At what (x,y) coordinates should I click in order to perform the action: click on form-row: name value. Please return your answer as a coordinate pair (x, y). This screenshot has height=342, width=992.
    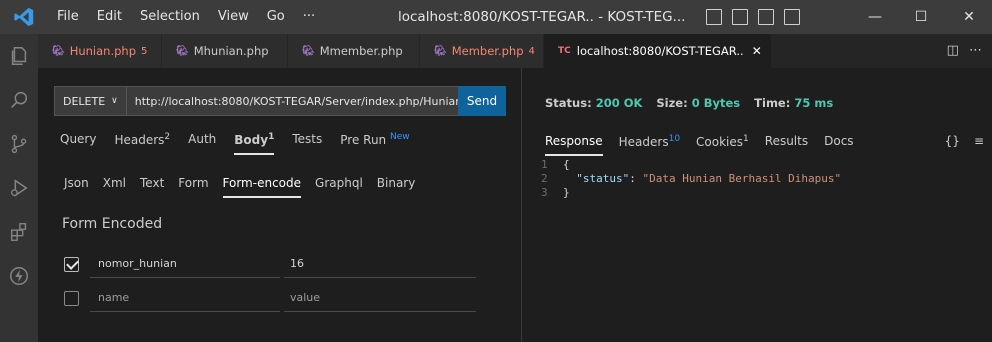
    Looking at the image, I should click on (270, 299).